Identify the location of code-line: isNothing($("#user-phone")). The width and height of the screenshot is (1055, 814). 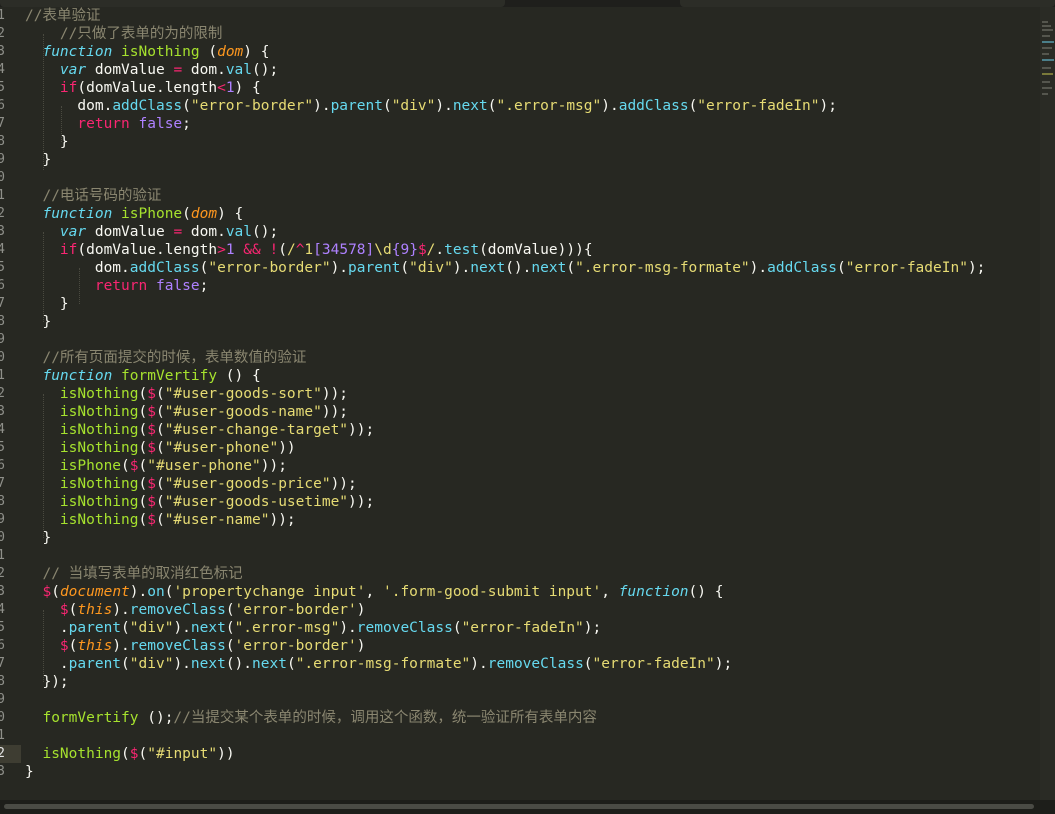
(160, 448).